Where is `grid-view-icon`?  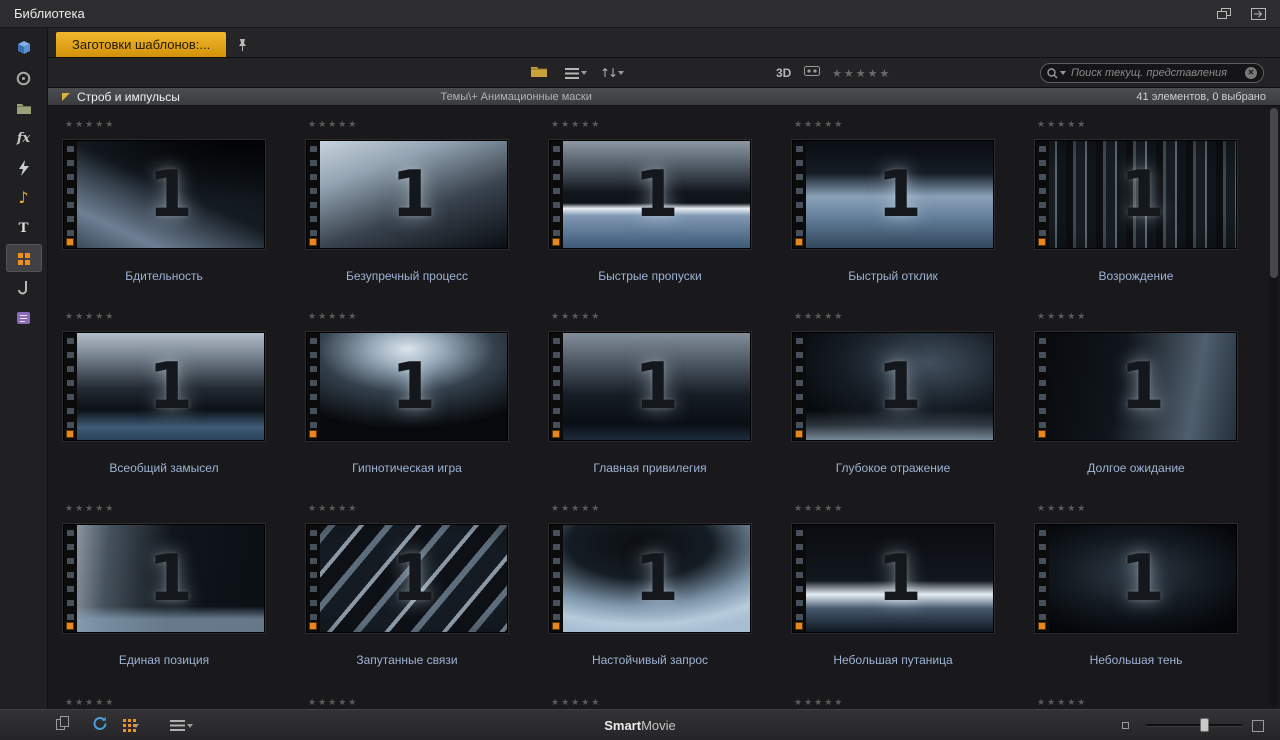 grid-view-icon is located at coordinates (124, 720).